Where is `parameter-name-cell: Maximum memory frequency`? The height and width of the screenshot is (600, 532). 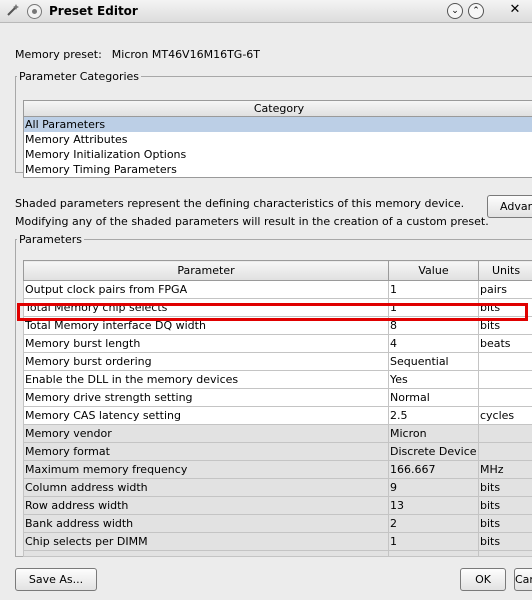
parameter-name-cell: Maximum memory frequency is located at coordinates (206, 469).